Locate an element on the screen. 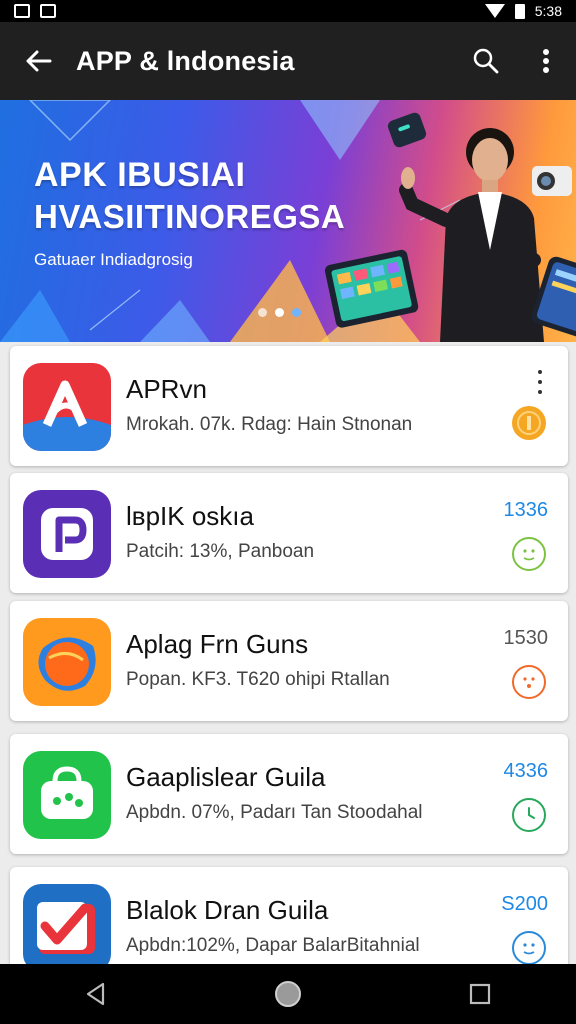 This screenshot has width=576, height=1024. app-meta: Patcih: 13%, Panboan is located at coordinates (220, 551).